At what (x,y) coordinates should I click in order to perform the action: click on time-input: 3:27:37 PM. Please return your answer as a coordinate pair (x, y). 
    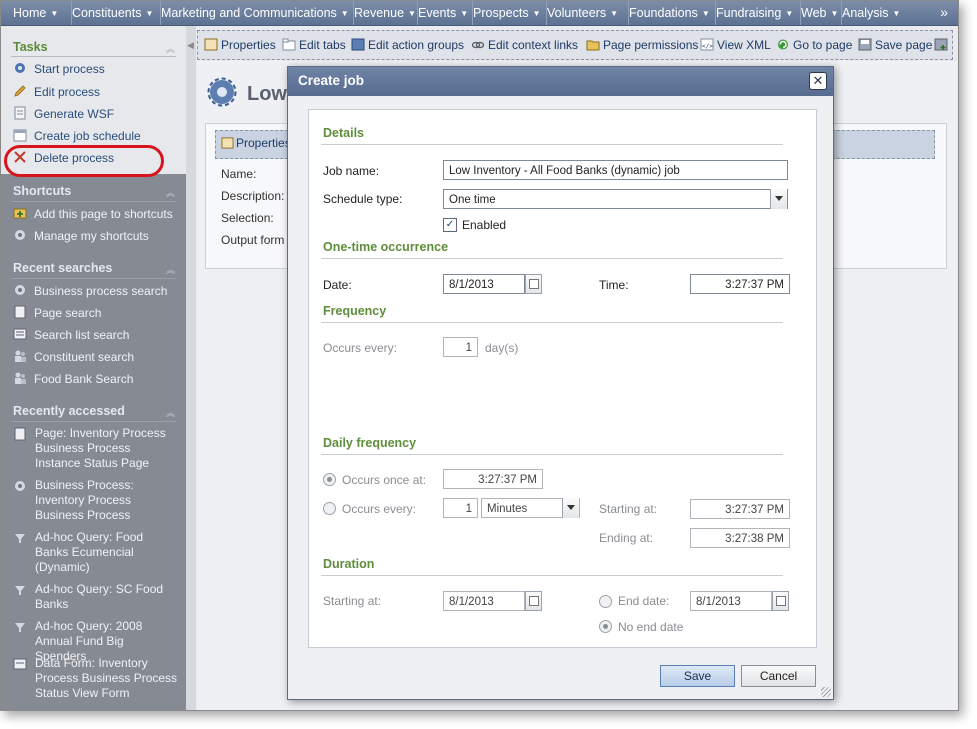
    Looking at the image, I should click on (740, 284).